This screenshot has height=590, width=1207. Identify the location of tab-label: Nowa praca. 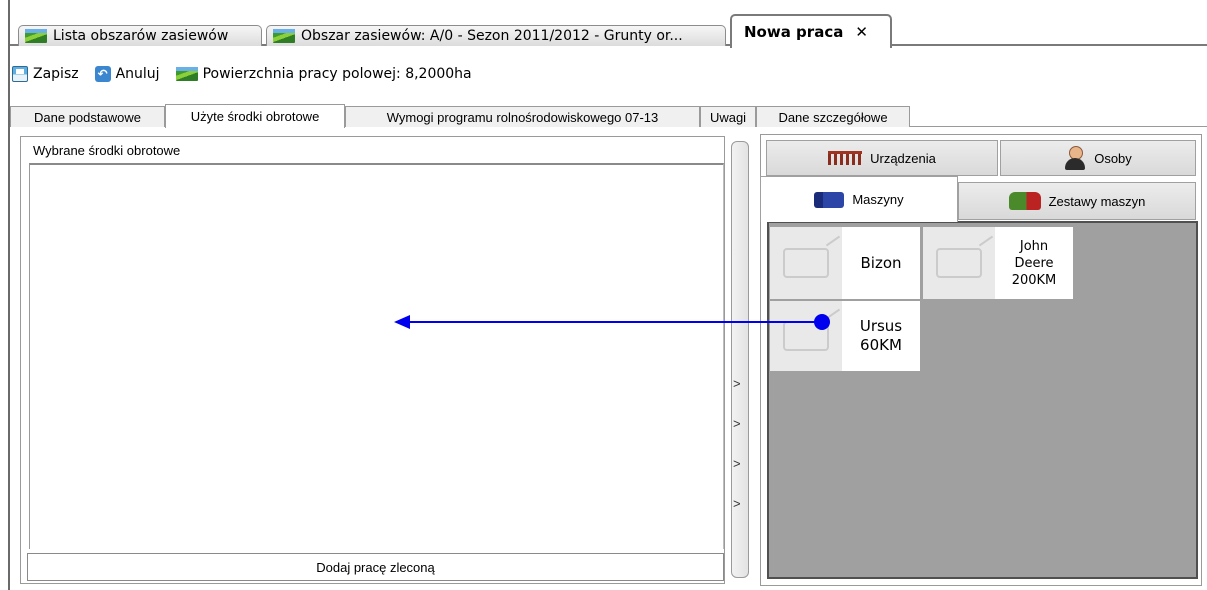
(794, 32).